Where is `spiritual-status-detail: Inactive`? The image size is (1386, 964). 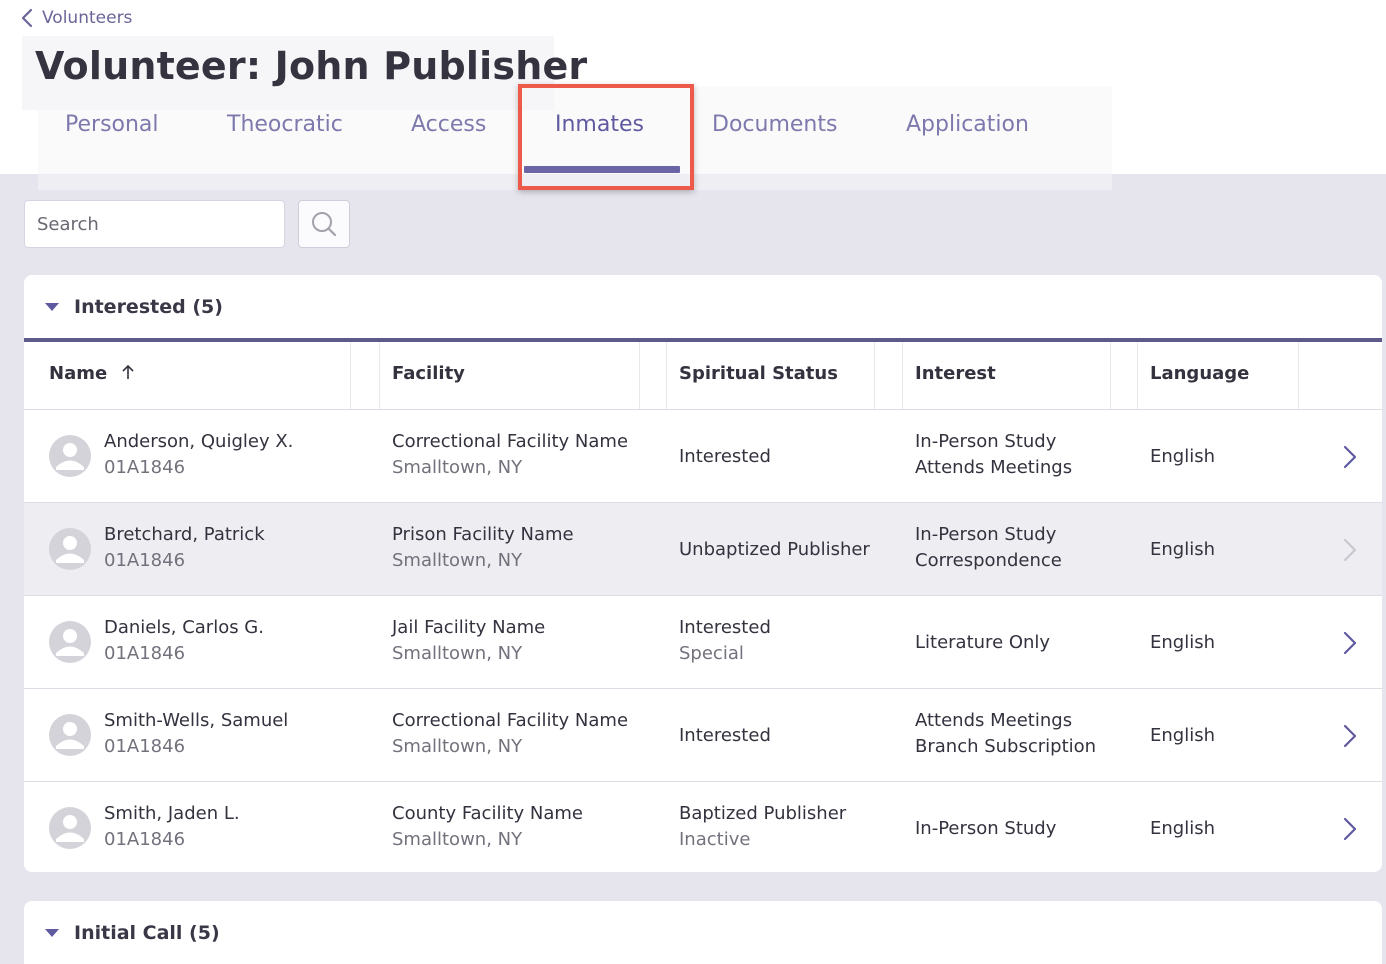 spiritual-status-detail: Inactive is located at coordinates (715, 839).